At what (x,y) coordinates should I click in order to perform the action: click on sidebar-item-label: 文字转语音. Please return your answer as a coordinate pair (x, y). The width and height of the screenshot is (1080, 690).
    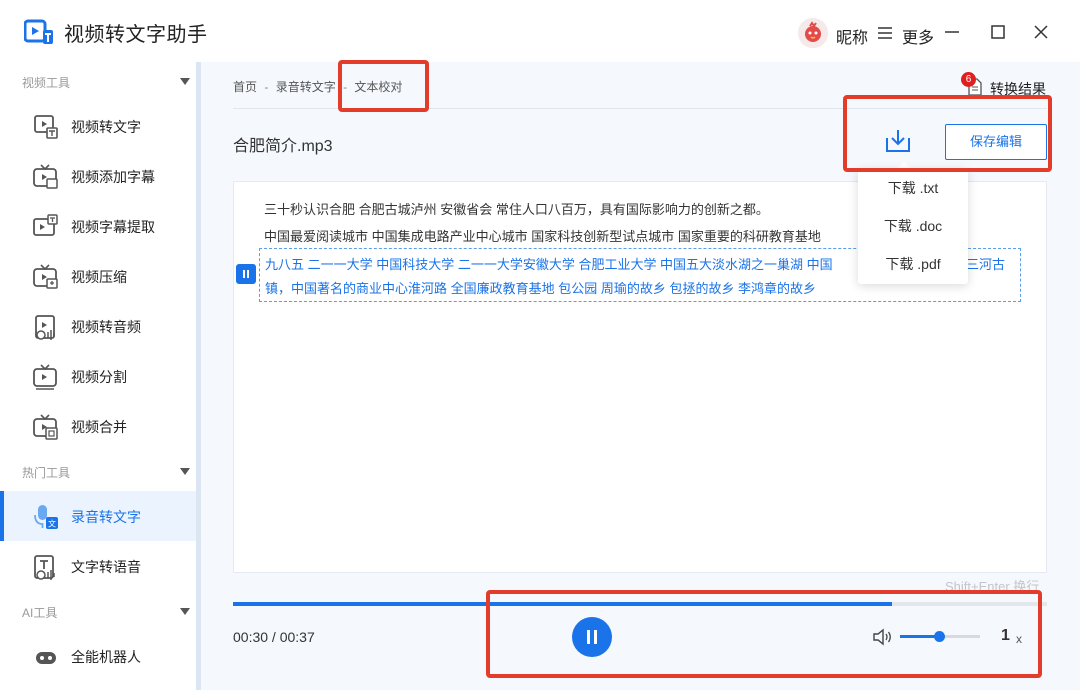
    Looking at the image, I should click on (106, 567).